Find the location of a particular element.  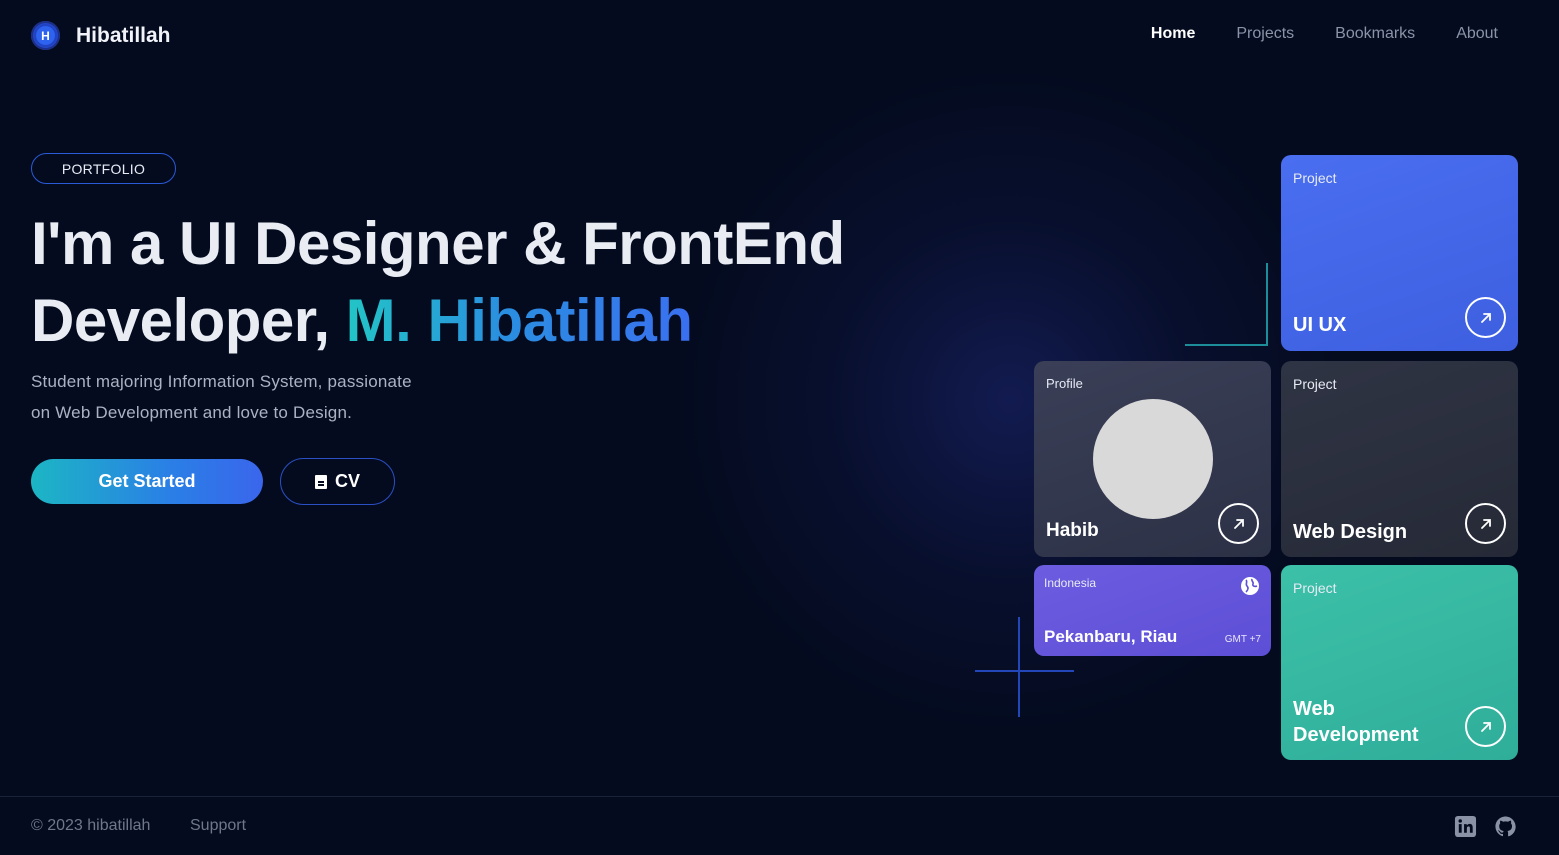

location-timezone: GMT +7 is located at coordinates (1242, 639).